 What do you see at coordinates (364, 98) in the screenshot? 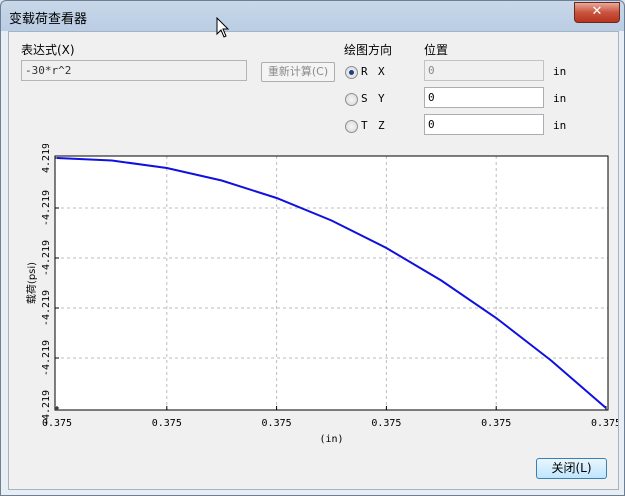
I see `radio-s-label: S` at bounding box center [364, 98].